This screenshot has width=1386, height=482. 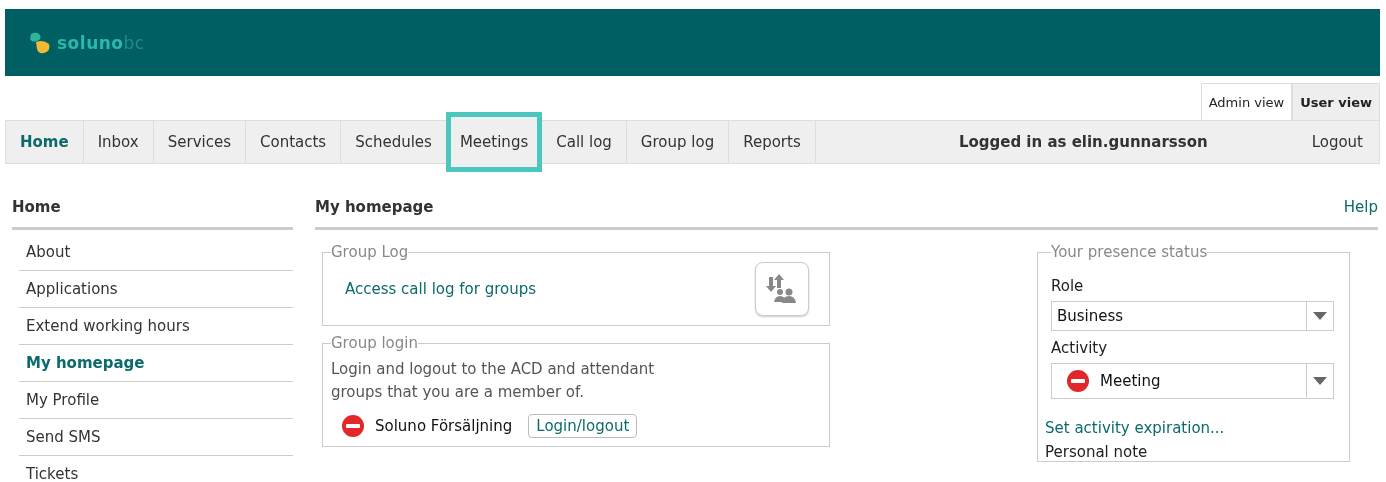 What do you see at coordinates (156, 289) in the screenshot?
I see `sidebar-item: Applications` at bounding box center [156, 289].